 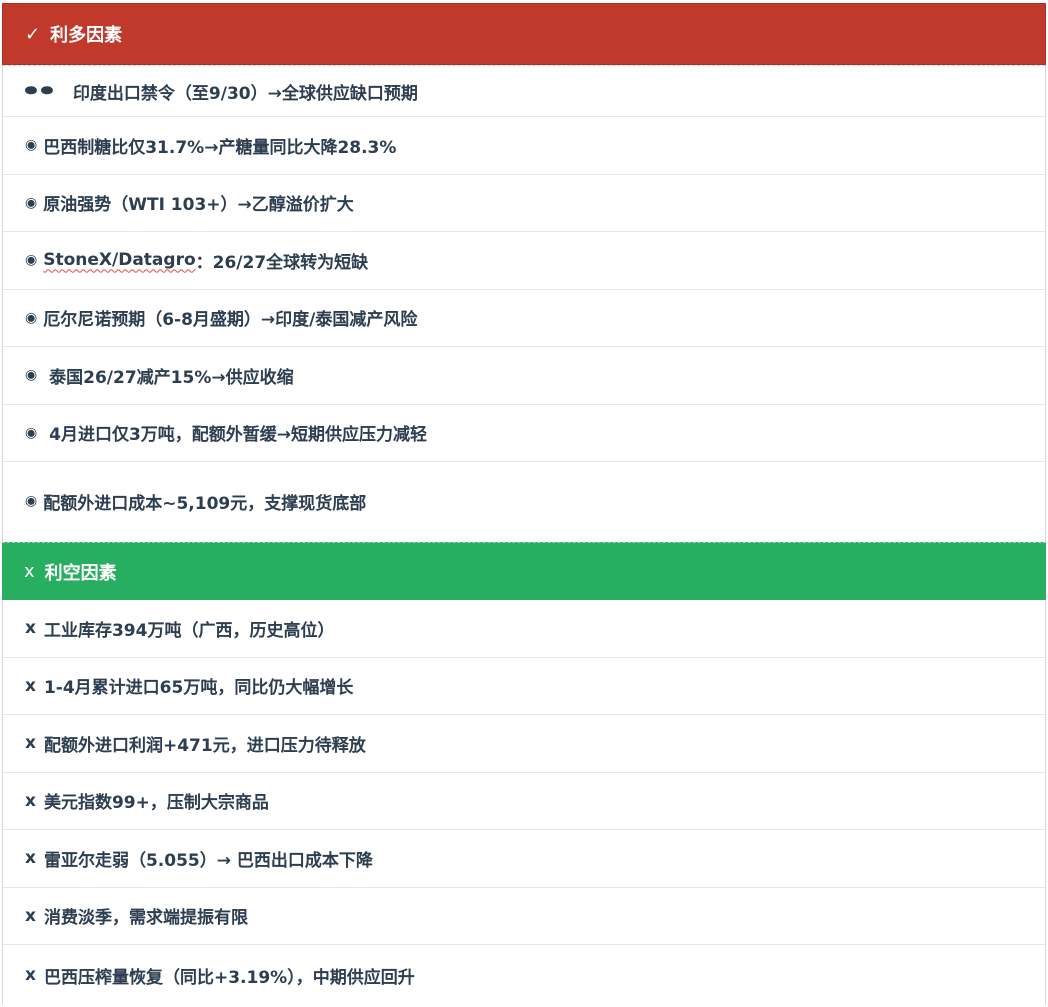 What do you see at coordinates (524, 629) in the screenshot?
I see `list-item: x 工业库存394万吨（广西，历史高位）` at bounding box center [524, 629].